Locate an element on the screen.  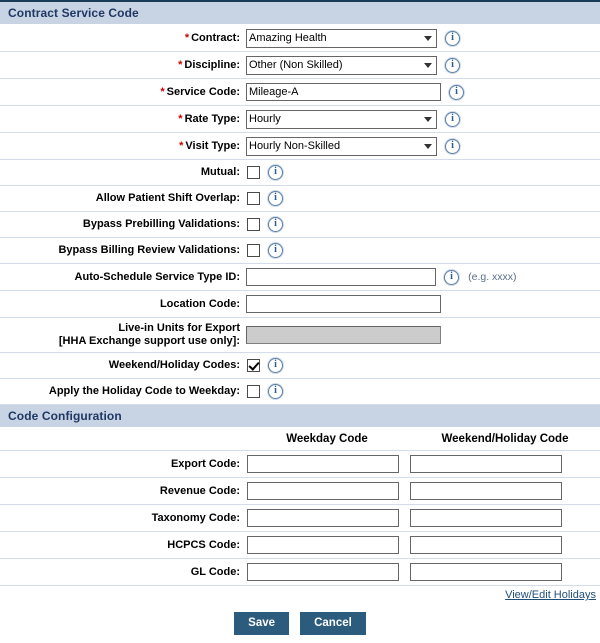
label-contract: * Contract: is located at coordinates (212, 37).